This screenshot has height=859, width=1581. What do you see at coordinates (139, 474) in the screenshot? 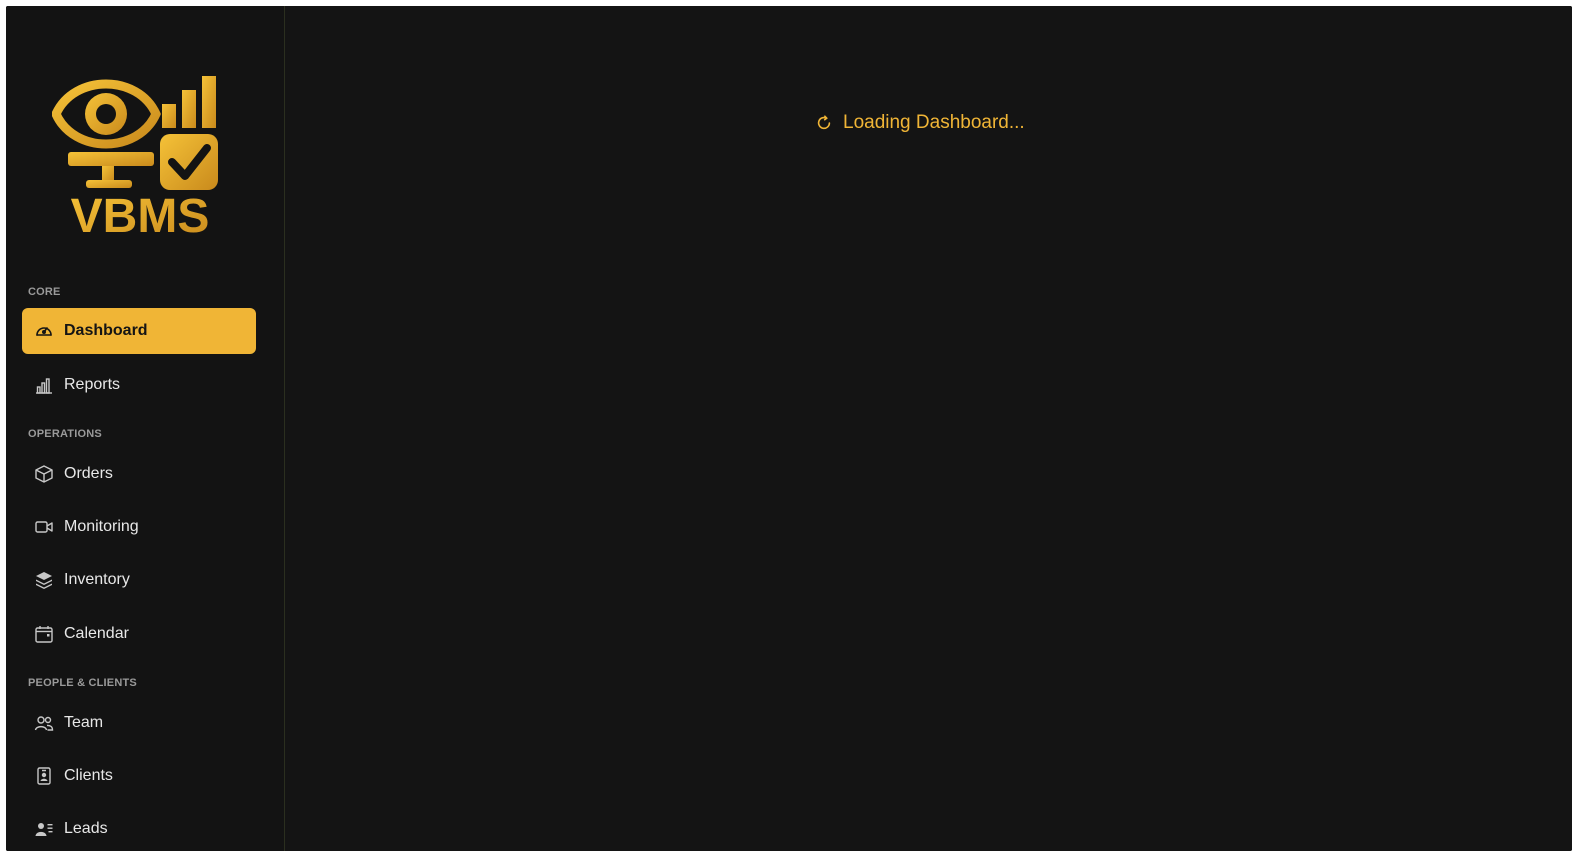
I see `sidebar-item-orders: Orders` at bounding box center [139, 474].